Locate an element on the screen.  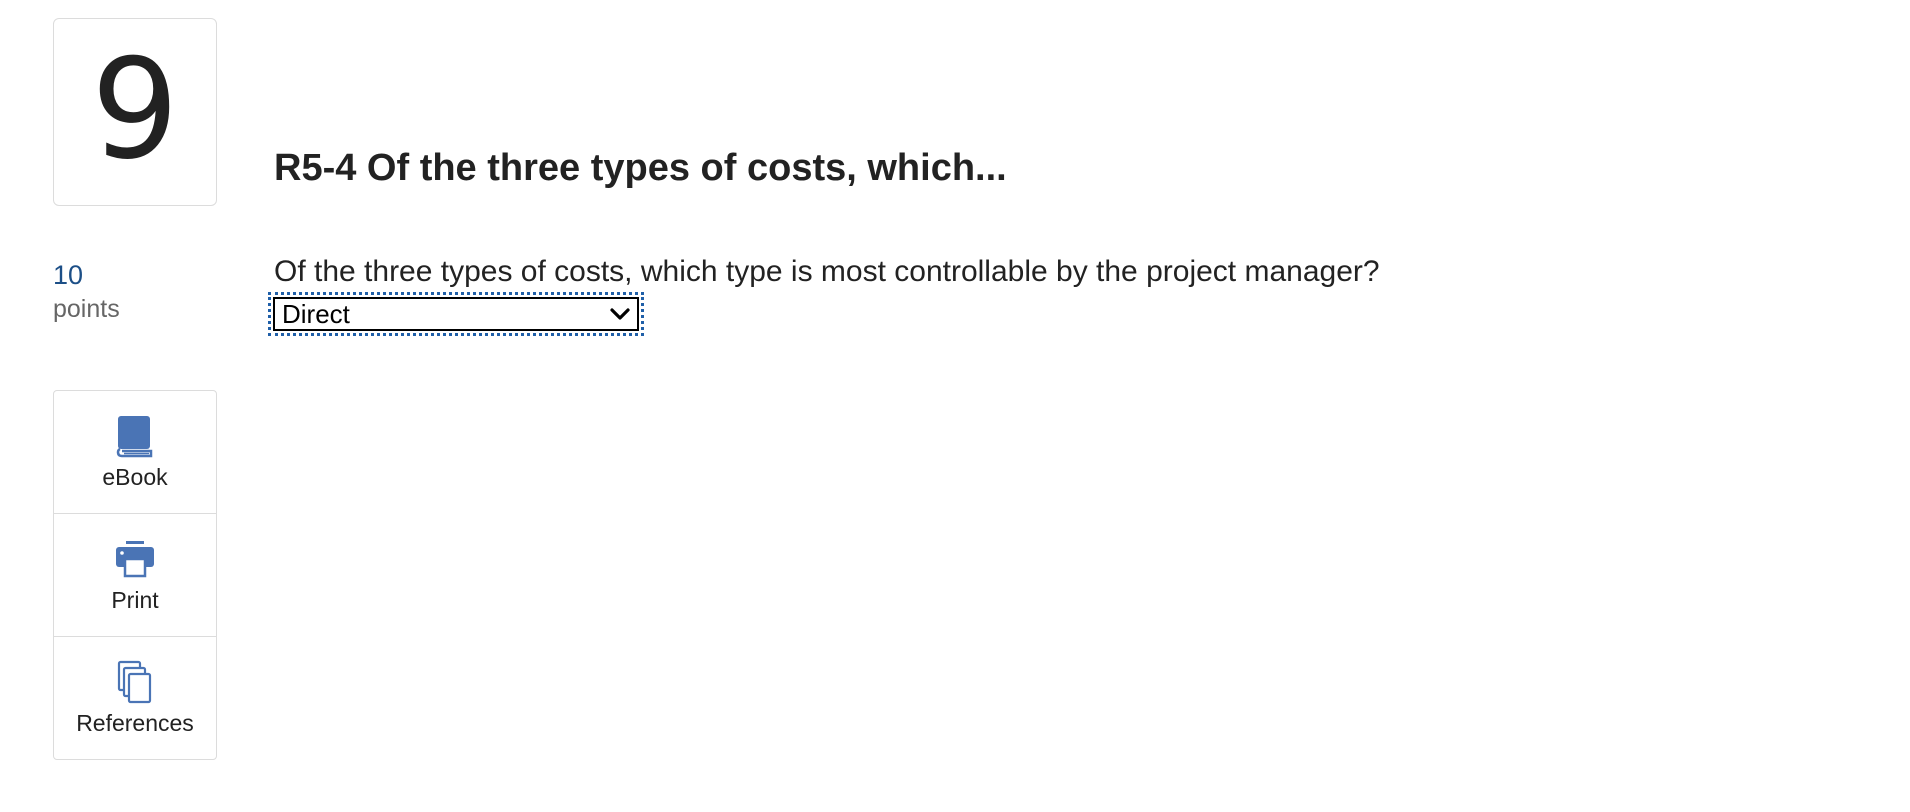
tools-panel: eBook Print References is located at coordinates (135, 575).